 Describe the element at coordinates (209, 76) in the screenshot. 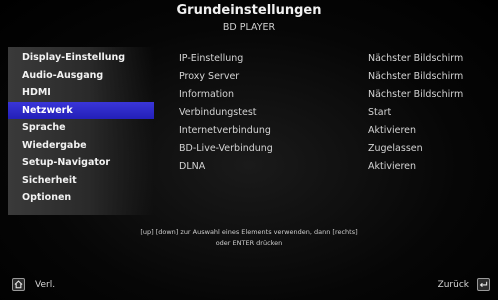

I see `setting-label: Proxy Server` at that location.